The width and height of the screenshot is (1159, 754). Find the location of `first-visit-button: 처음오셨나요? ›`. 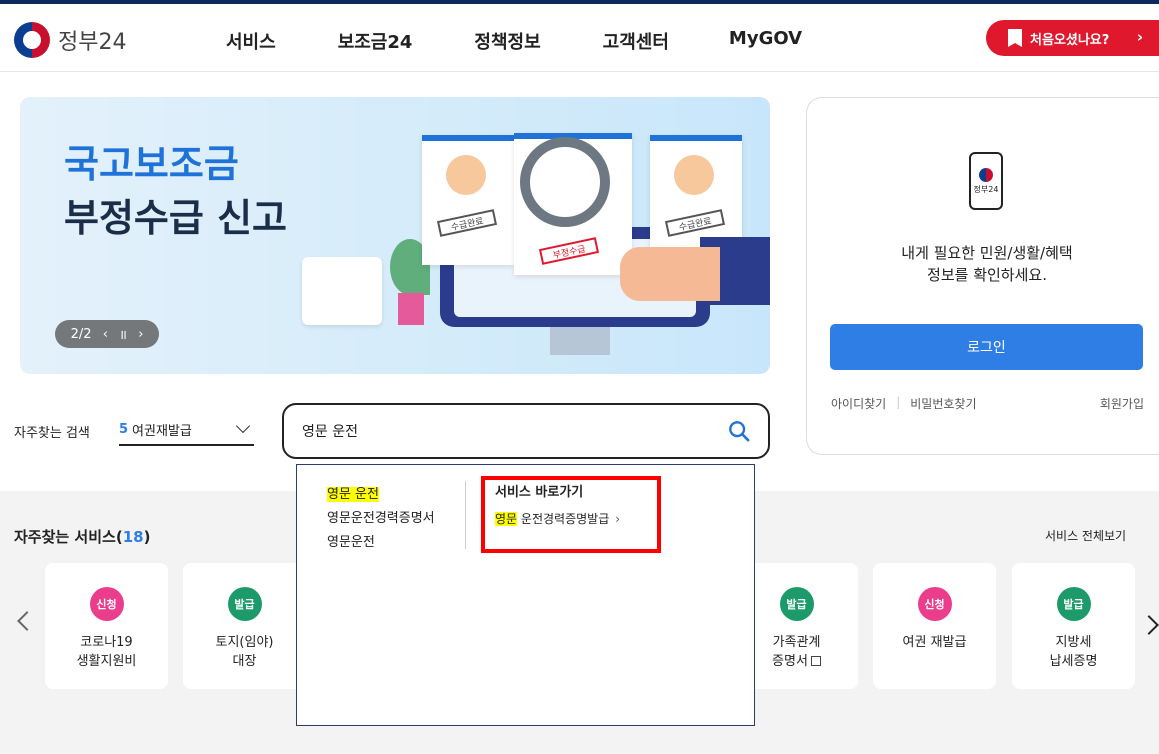

first-visit-button: 처음오셨나요? › is located at coordinates (1072, 38).